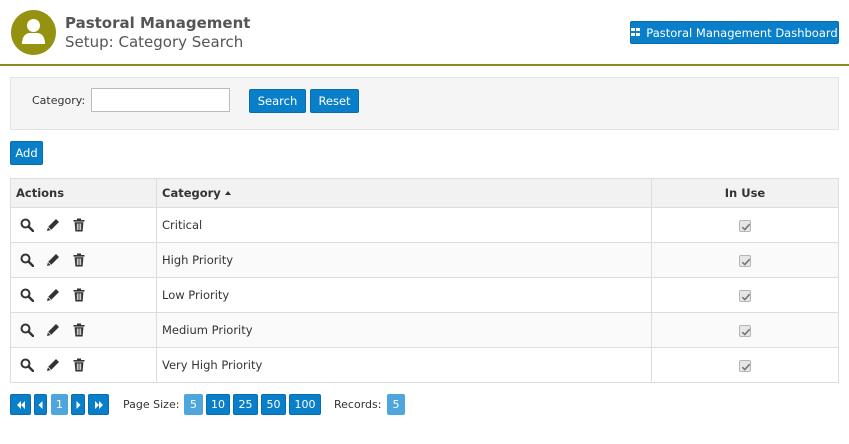 The width and height of the screenshot is (849, 444). I want to click on double-right-icon, so click(98, 404).